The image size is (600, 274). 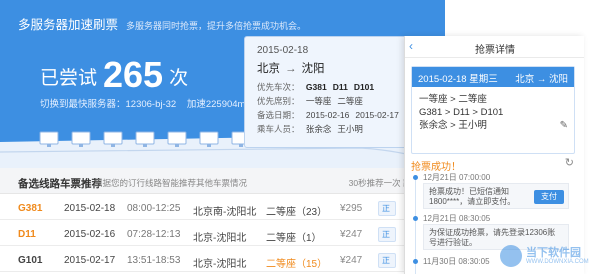 What do you see at coordinates (541, 79) in the screenshot?
I see `order-route: 北京 → 沈阳` at bounding box center [541, 79].